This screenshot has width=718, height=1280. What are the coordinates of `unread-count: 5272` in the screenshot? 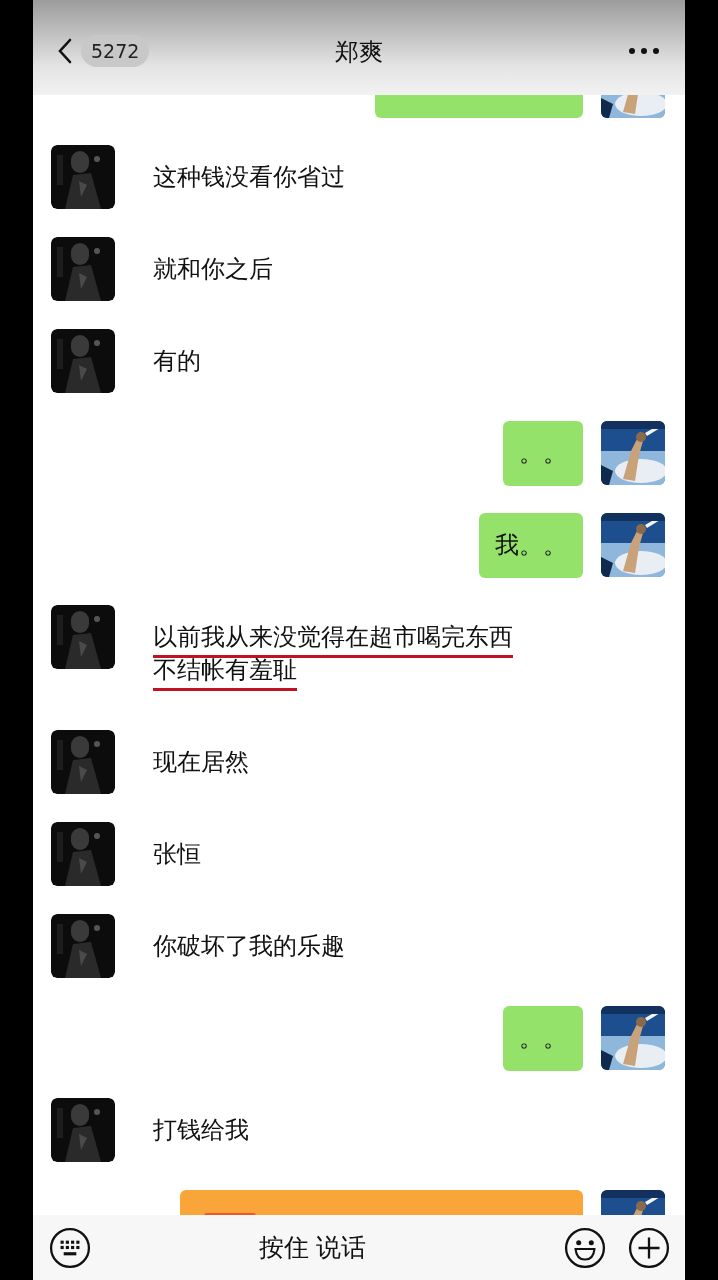 It's located at (115, 50).